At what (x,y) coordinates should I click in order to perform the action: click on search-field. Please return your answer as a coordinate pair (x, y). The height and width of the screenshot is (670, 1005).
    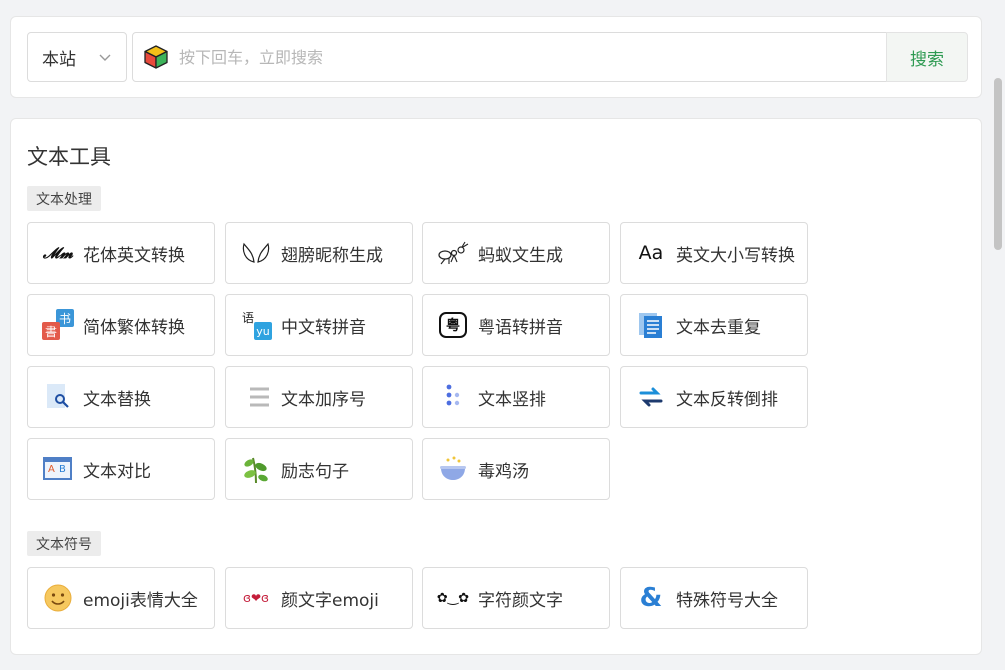
    Looking at the image, I should click on (509, 57).